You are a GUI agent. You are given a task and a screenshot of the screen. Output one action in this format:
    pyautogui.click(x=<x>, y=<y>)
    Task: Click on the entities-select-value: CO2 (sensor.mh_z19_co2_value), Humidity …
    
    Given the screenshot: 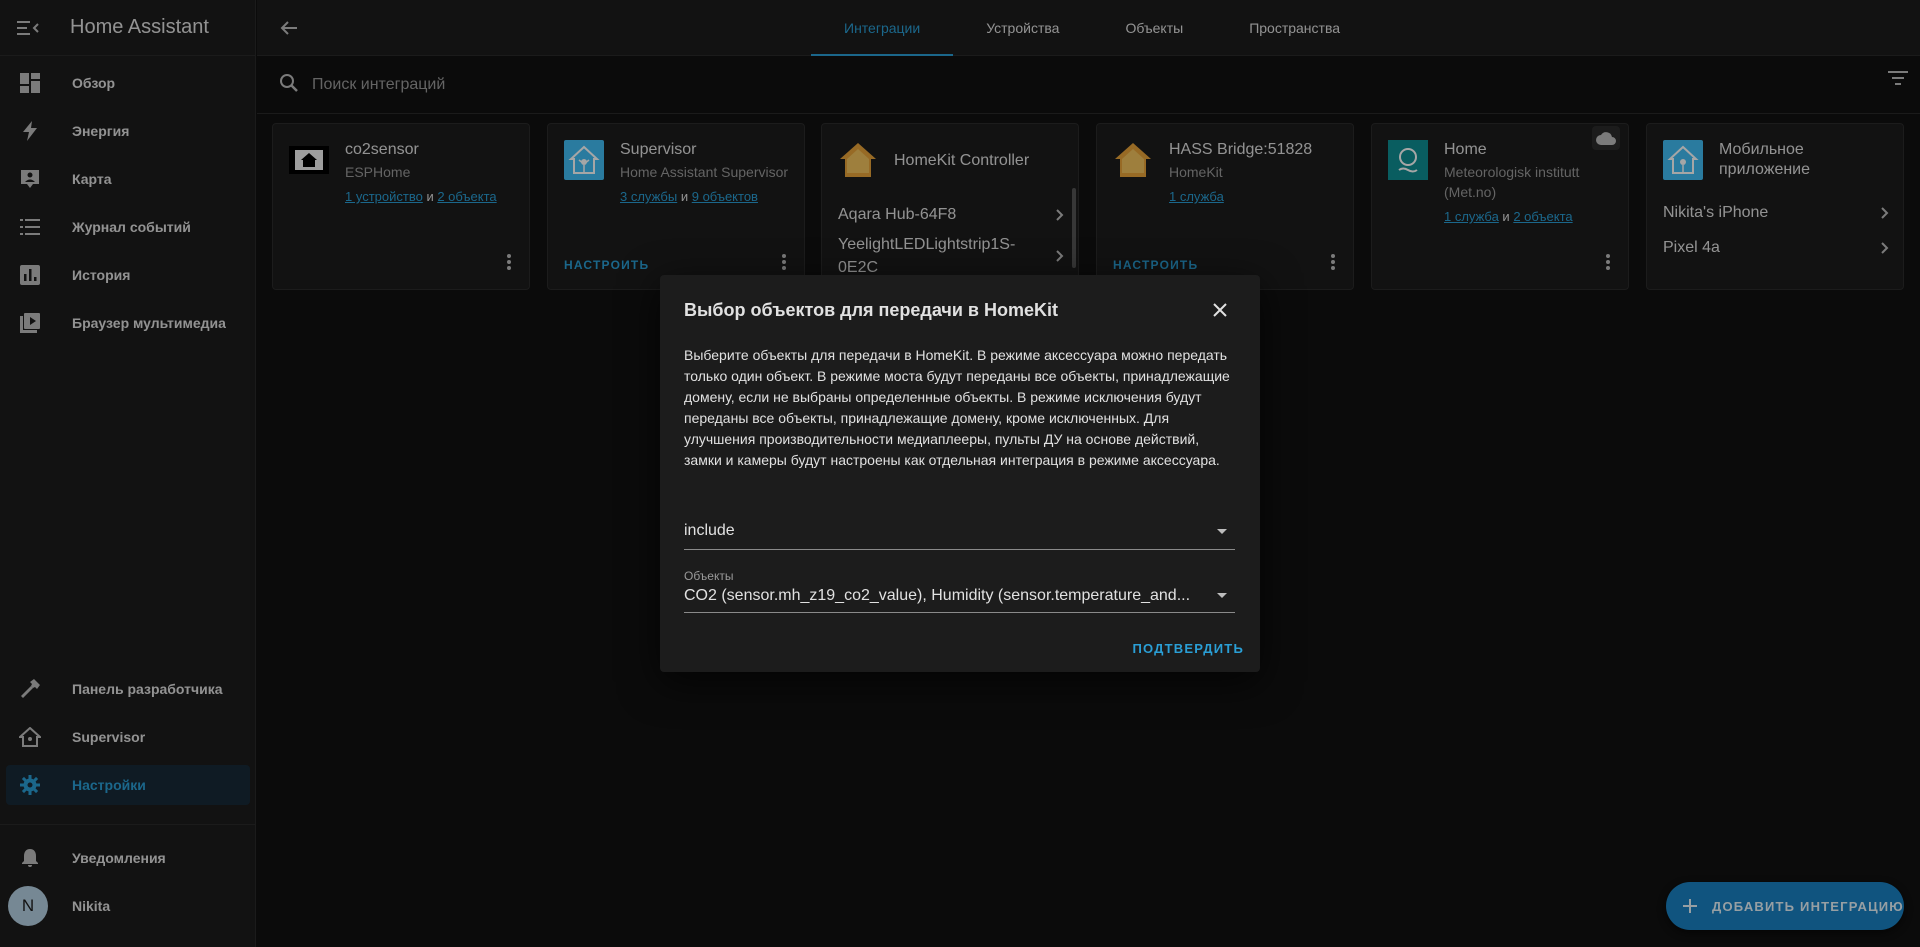 What is the action you would take?
    pyautogui.click(x=937, y=595)
    